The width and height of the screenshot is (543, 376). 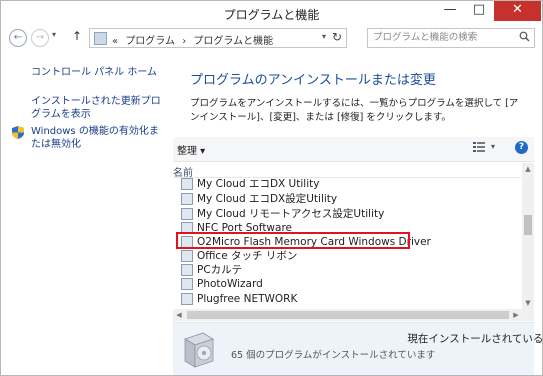 I want to click on installed-programs-title: 現在インストールされているプログラム, so click(x=475, y=339).